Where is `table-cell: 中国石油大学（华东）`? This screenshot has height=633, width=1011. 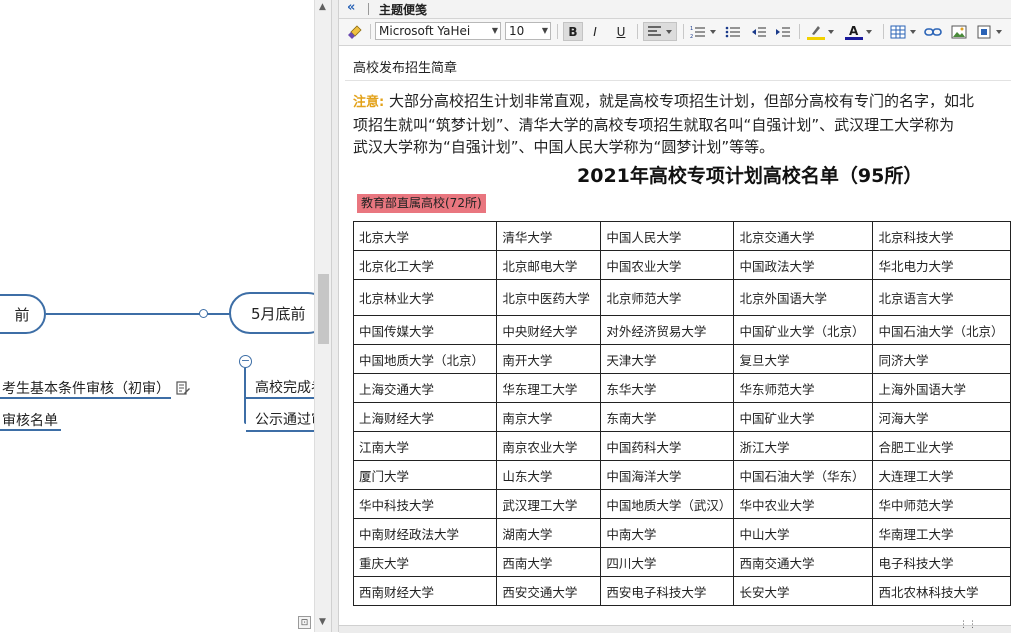 table-cell: 中国石油大学（华东） is located at coordinates (803, 475).